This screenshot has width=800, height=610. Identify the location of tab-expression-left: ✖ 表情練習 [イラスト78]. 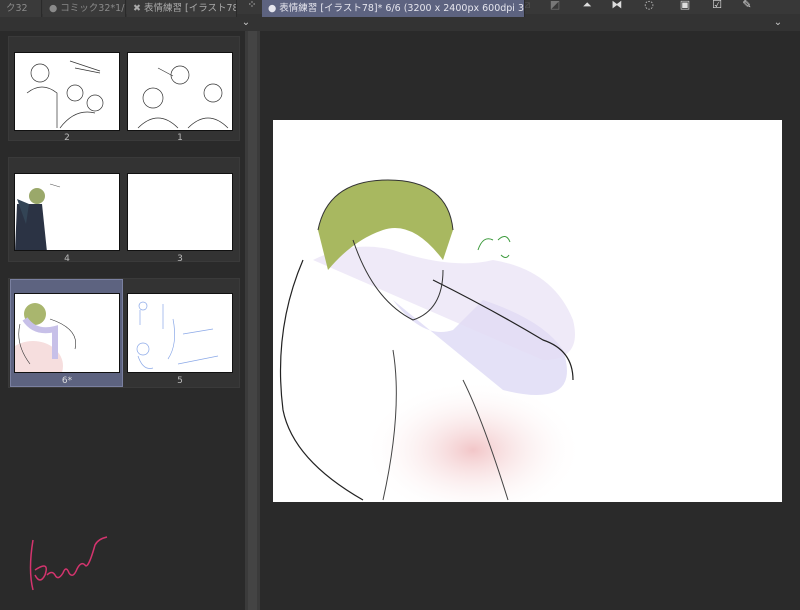
(182, 8).